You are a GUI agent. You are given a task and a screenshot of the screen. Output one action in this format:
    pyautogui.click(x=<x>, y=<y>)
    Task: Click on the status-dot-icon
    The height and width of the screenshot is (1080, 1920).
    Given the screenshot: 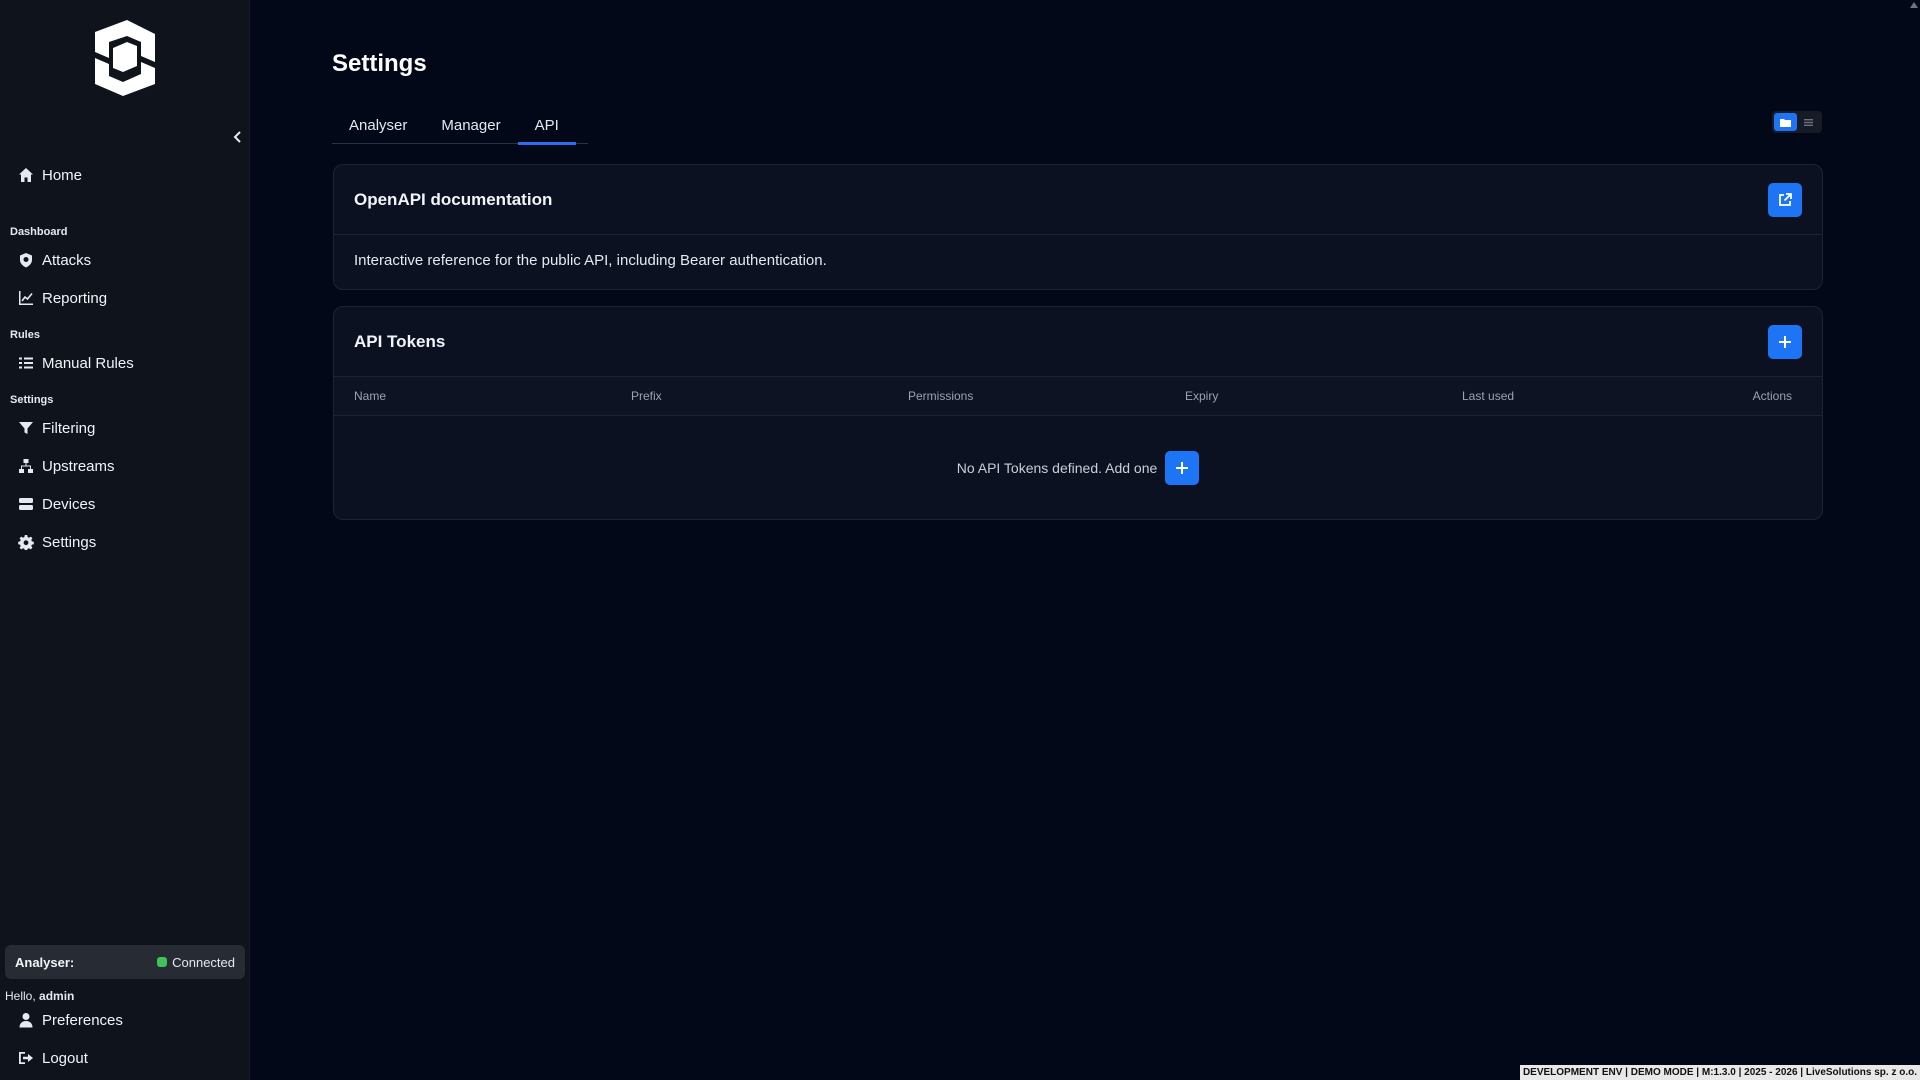 What is the action you would take?
    pyautogui.click(x=162, y=962)
    